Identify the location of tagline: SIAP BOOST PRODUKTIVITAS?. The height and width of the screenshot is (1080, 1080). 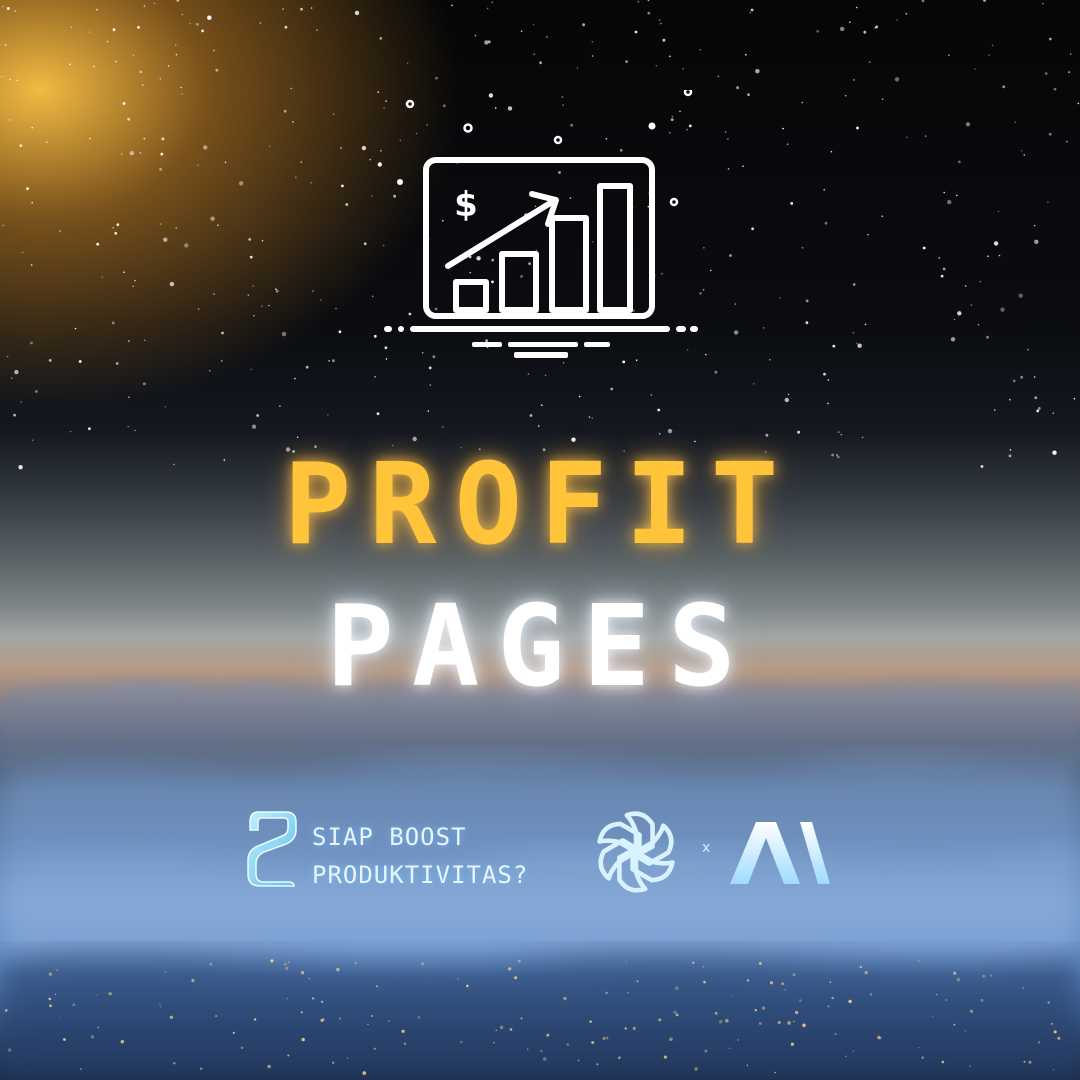
(420, 856).